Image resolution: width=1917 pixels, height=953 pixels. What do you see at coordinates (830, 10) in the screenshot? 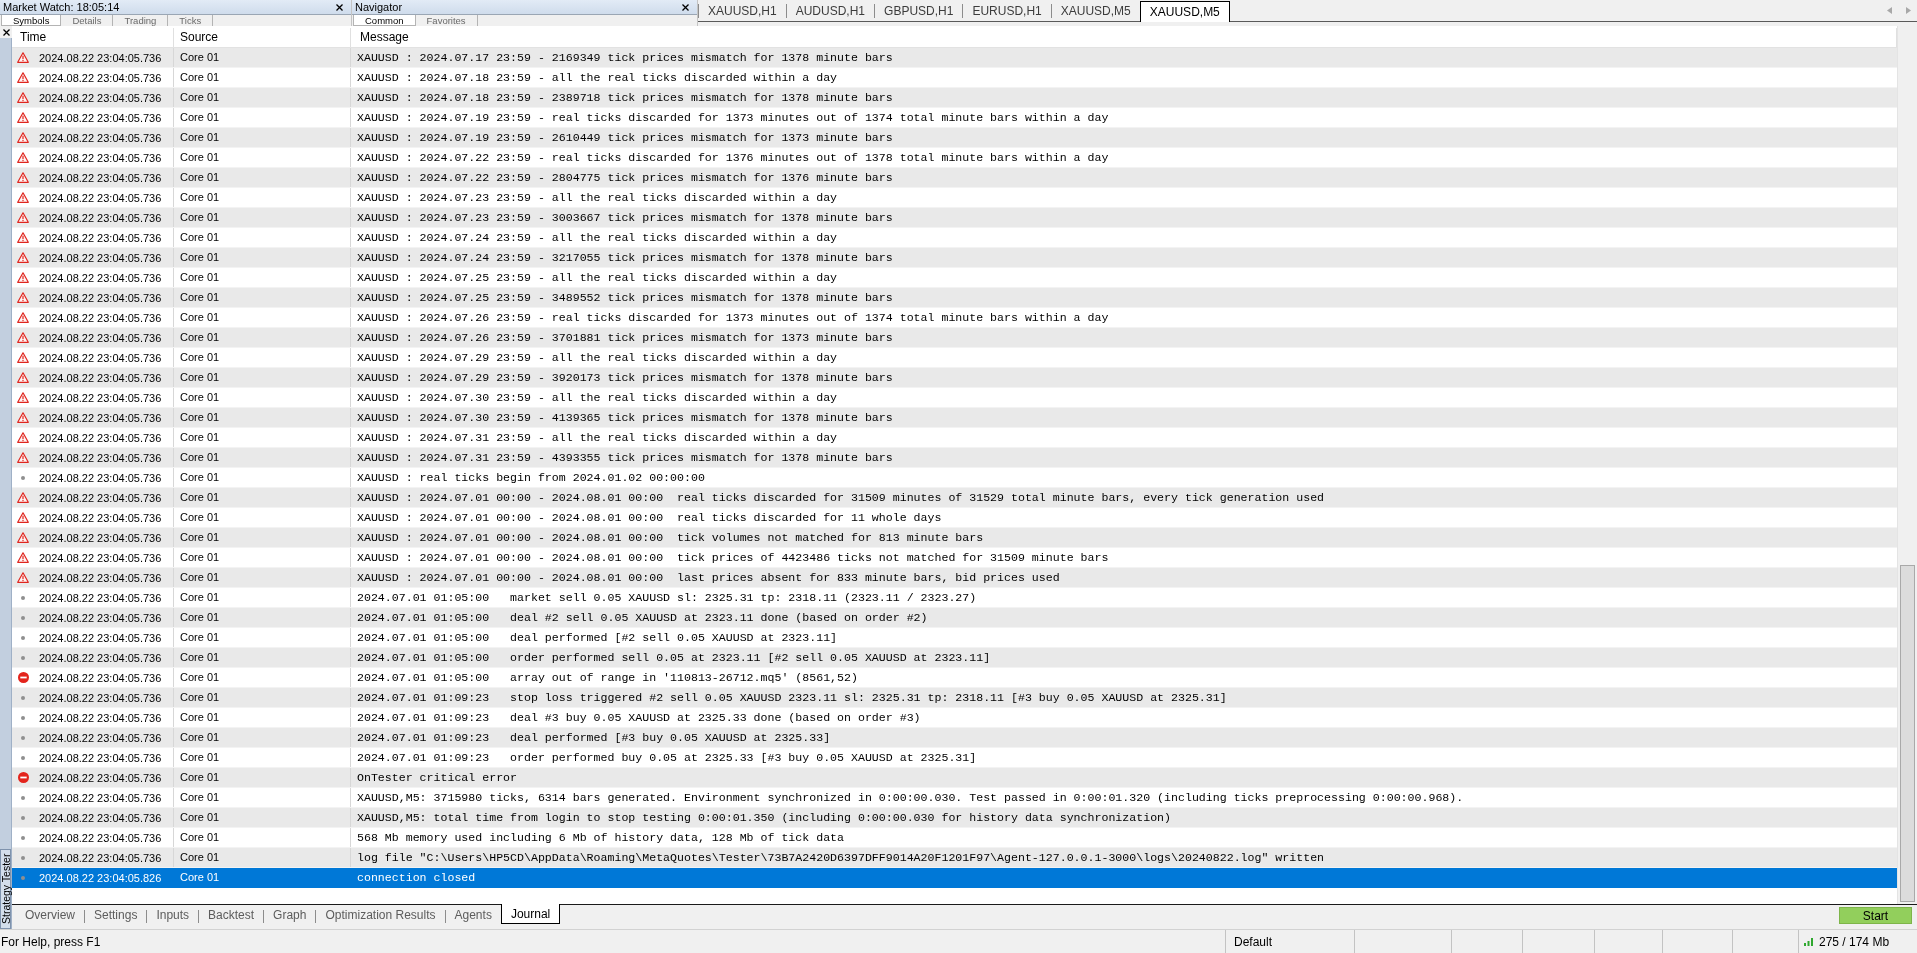
I see `chart-tab: AUDUSD,H1` at bounding box center [830, 10].